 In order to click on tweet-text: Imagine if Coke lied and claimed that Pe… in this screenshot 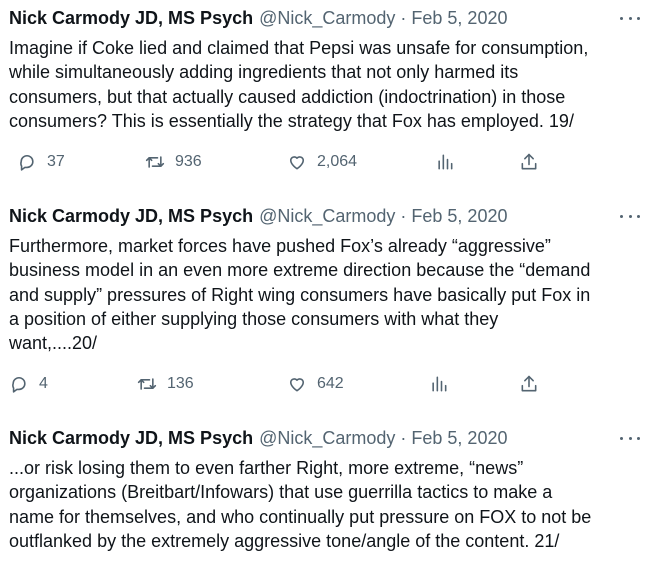, I will do `click(299, 84)`.